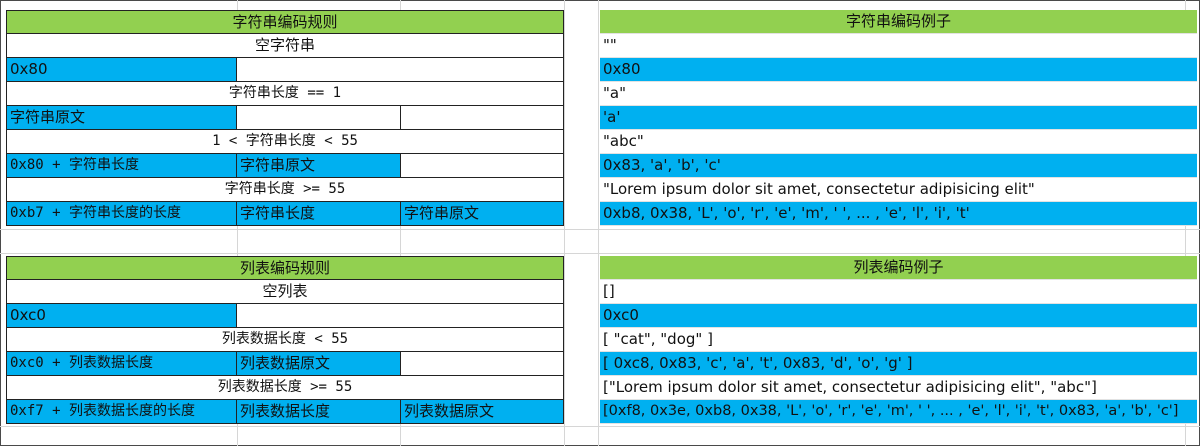 The width and height of the screenshot is (1200, 446). I want to click on string-rules-header: 字符串编码规则, so click(285, 22).